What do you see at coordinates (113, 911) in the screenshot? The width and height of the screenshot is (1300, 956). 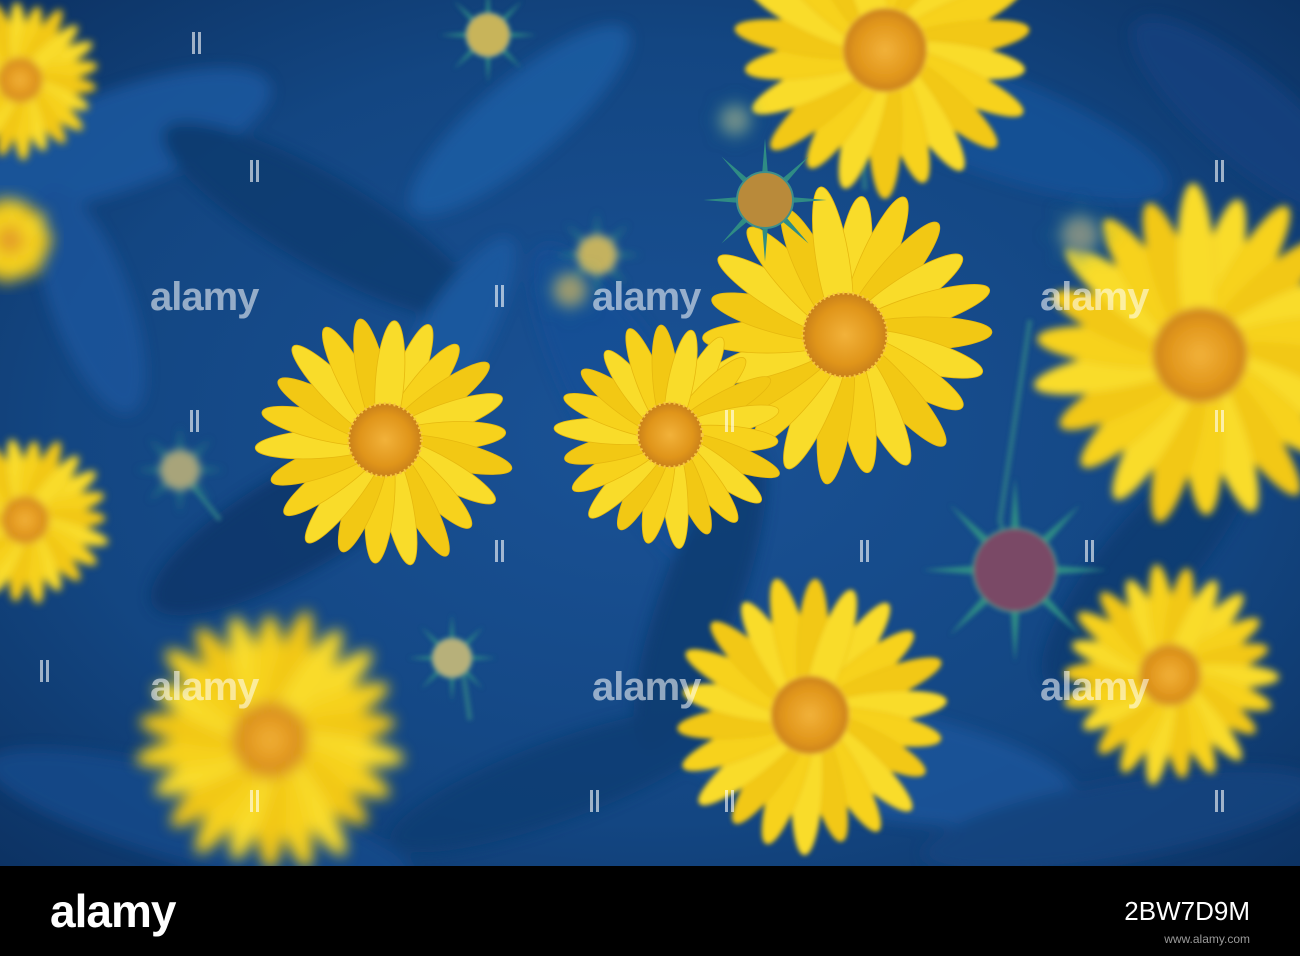 I see `brand-logo: alamy` at bounding box center [113, 911].